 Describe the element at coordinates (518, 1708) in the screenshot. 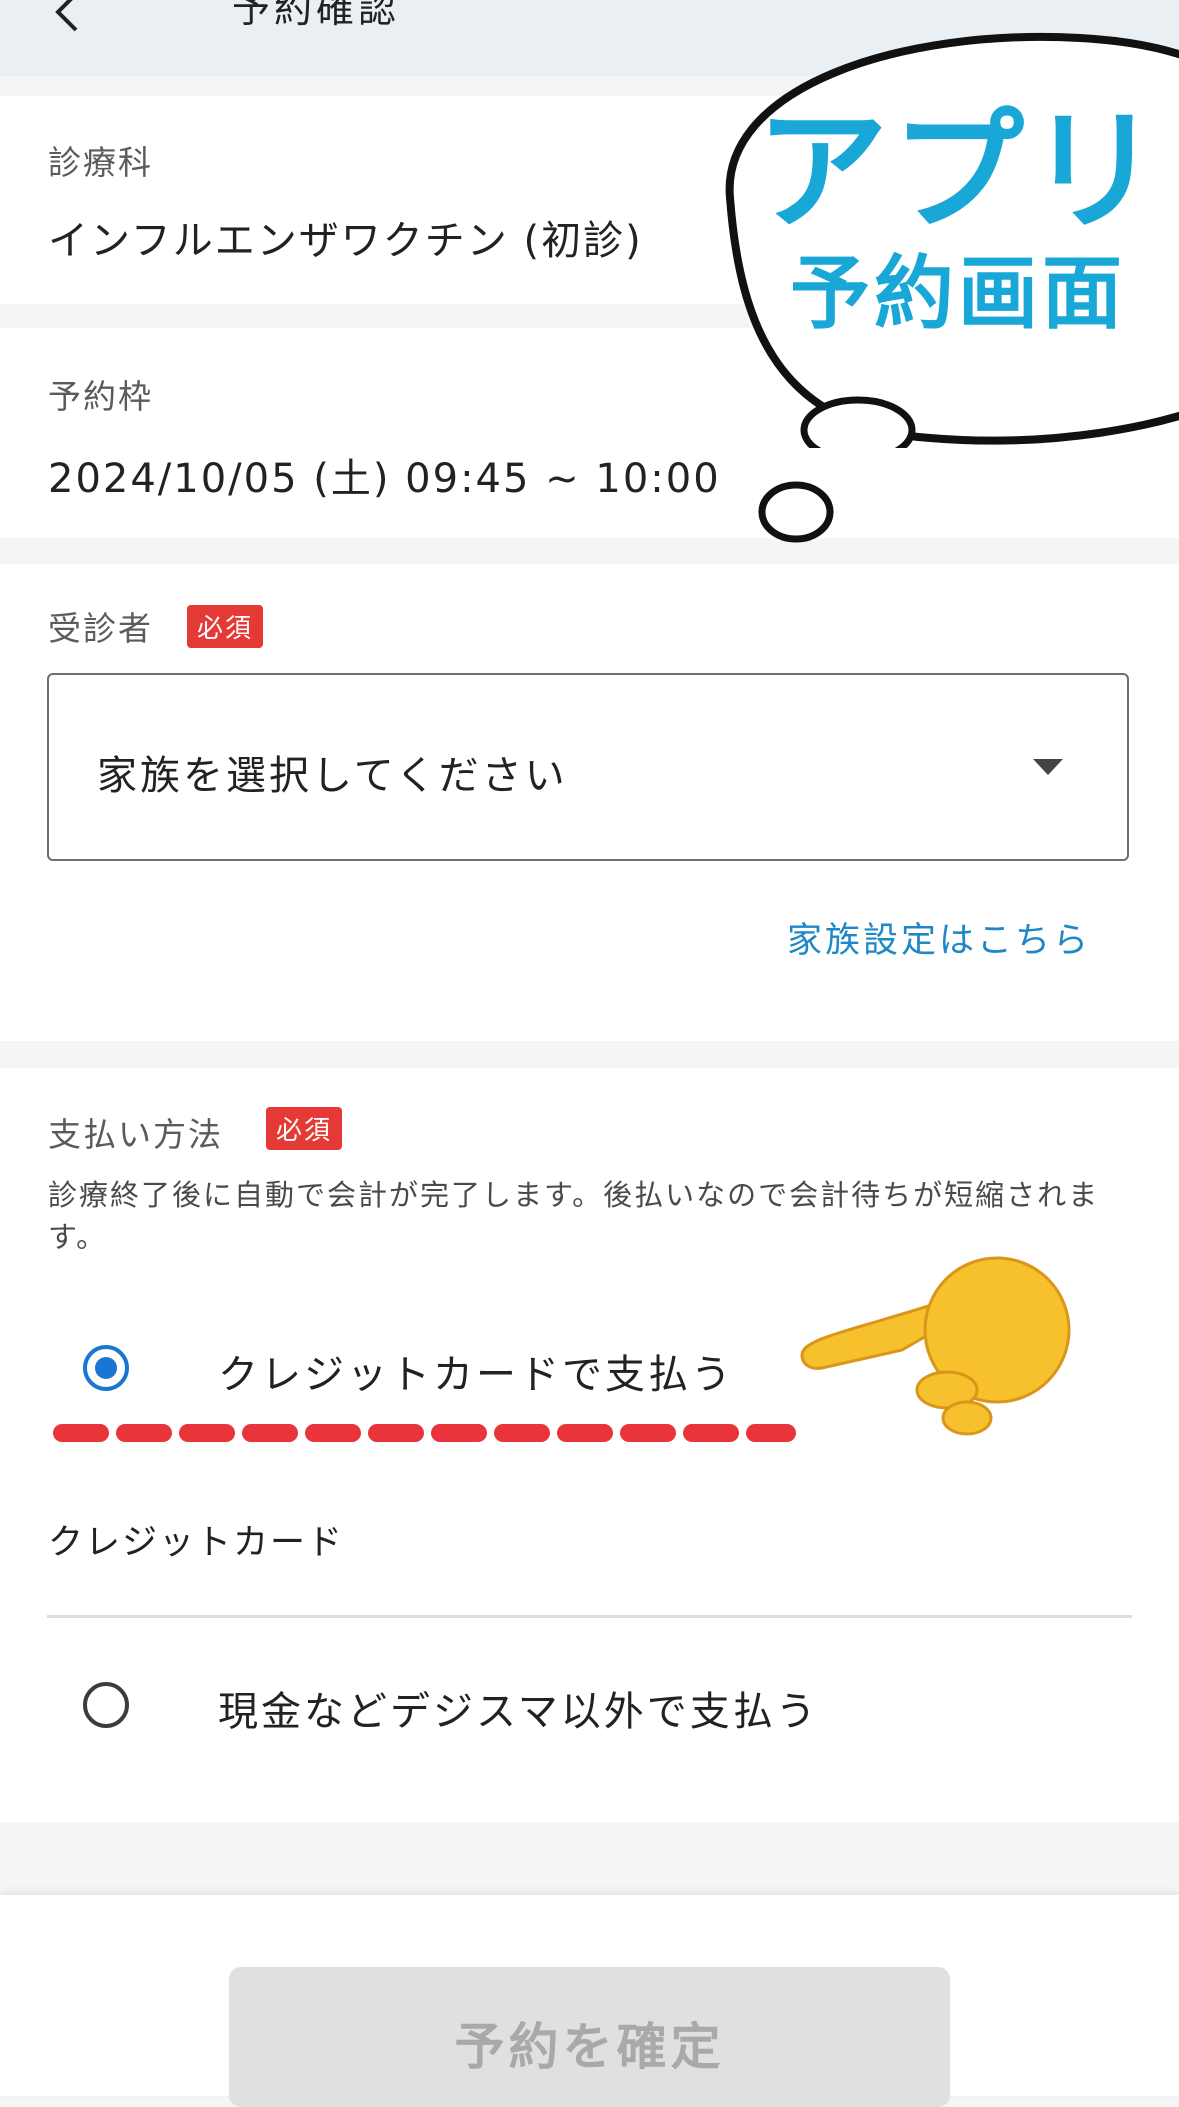

I see `radio-cash-label: 現金などデジスマ以外で支払う` at that location.